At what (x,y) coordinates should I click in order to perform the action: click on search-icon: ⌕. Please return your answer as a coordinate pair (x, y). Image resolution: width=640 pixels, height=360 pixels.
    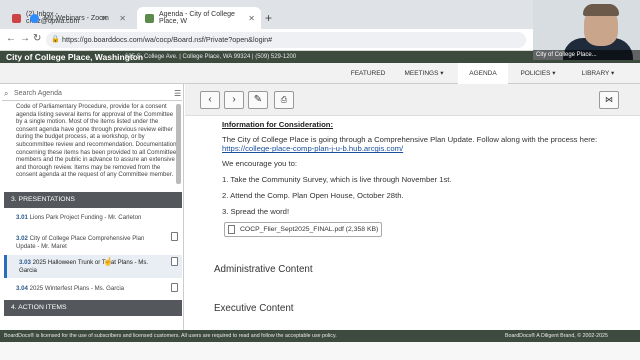
    Looking at the image, I should click on (6, 93).